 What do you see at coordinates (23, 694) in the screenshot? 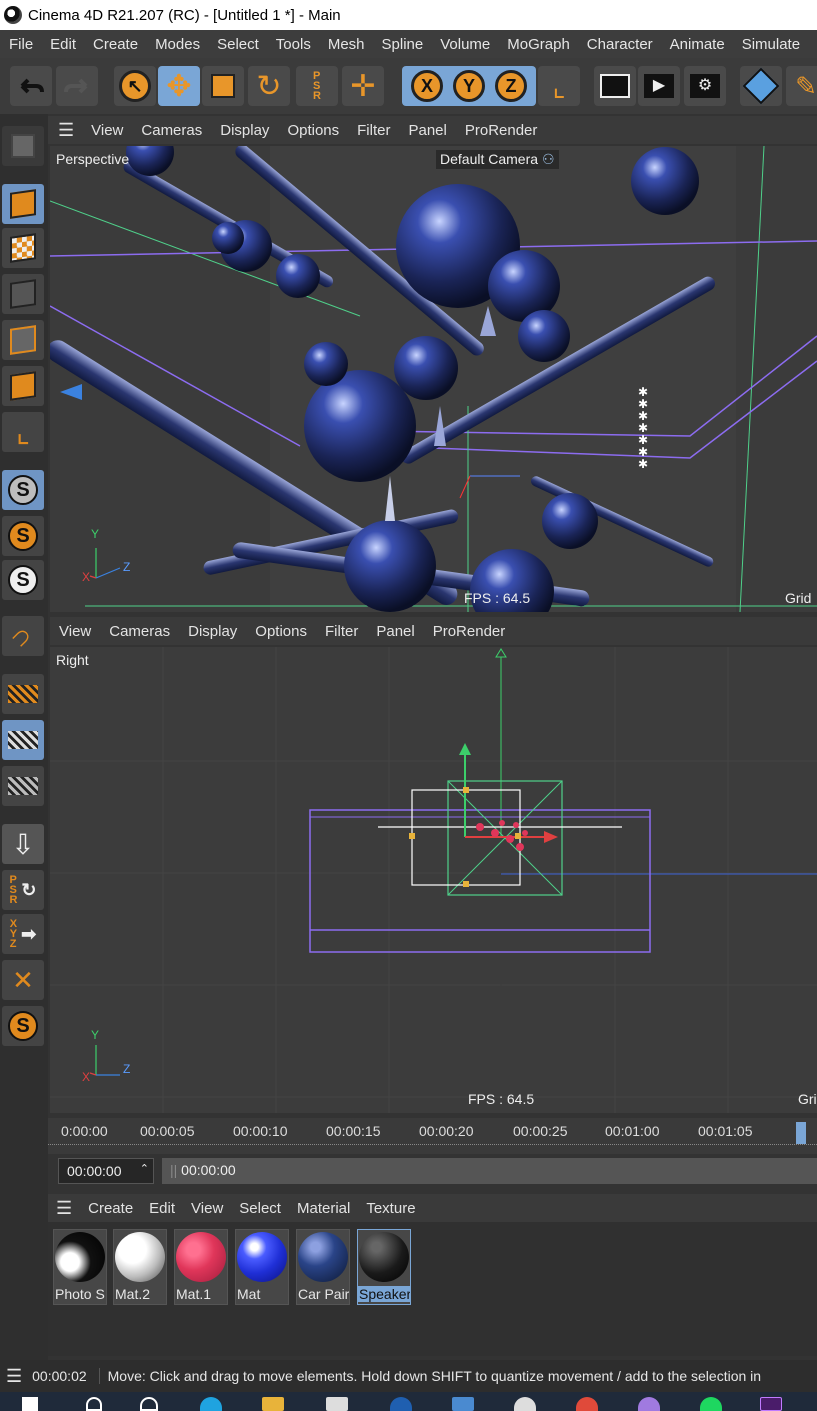
I see `workplane-button` at bounding box center [23, 694].